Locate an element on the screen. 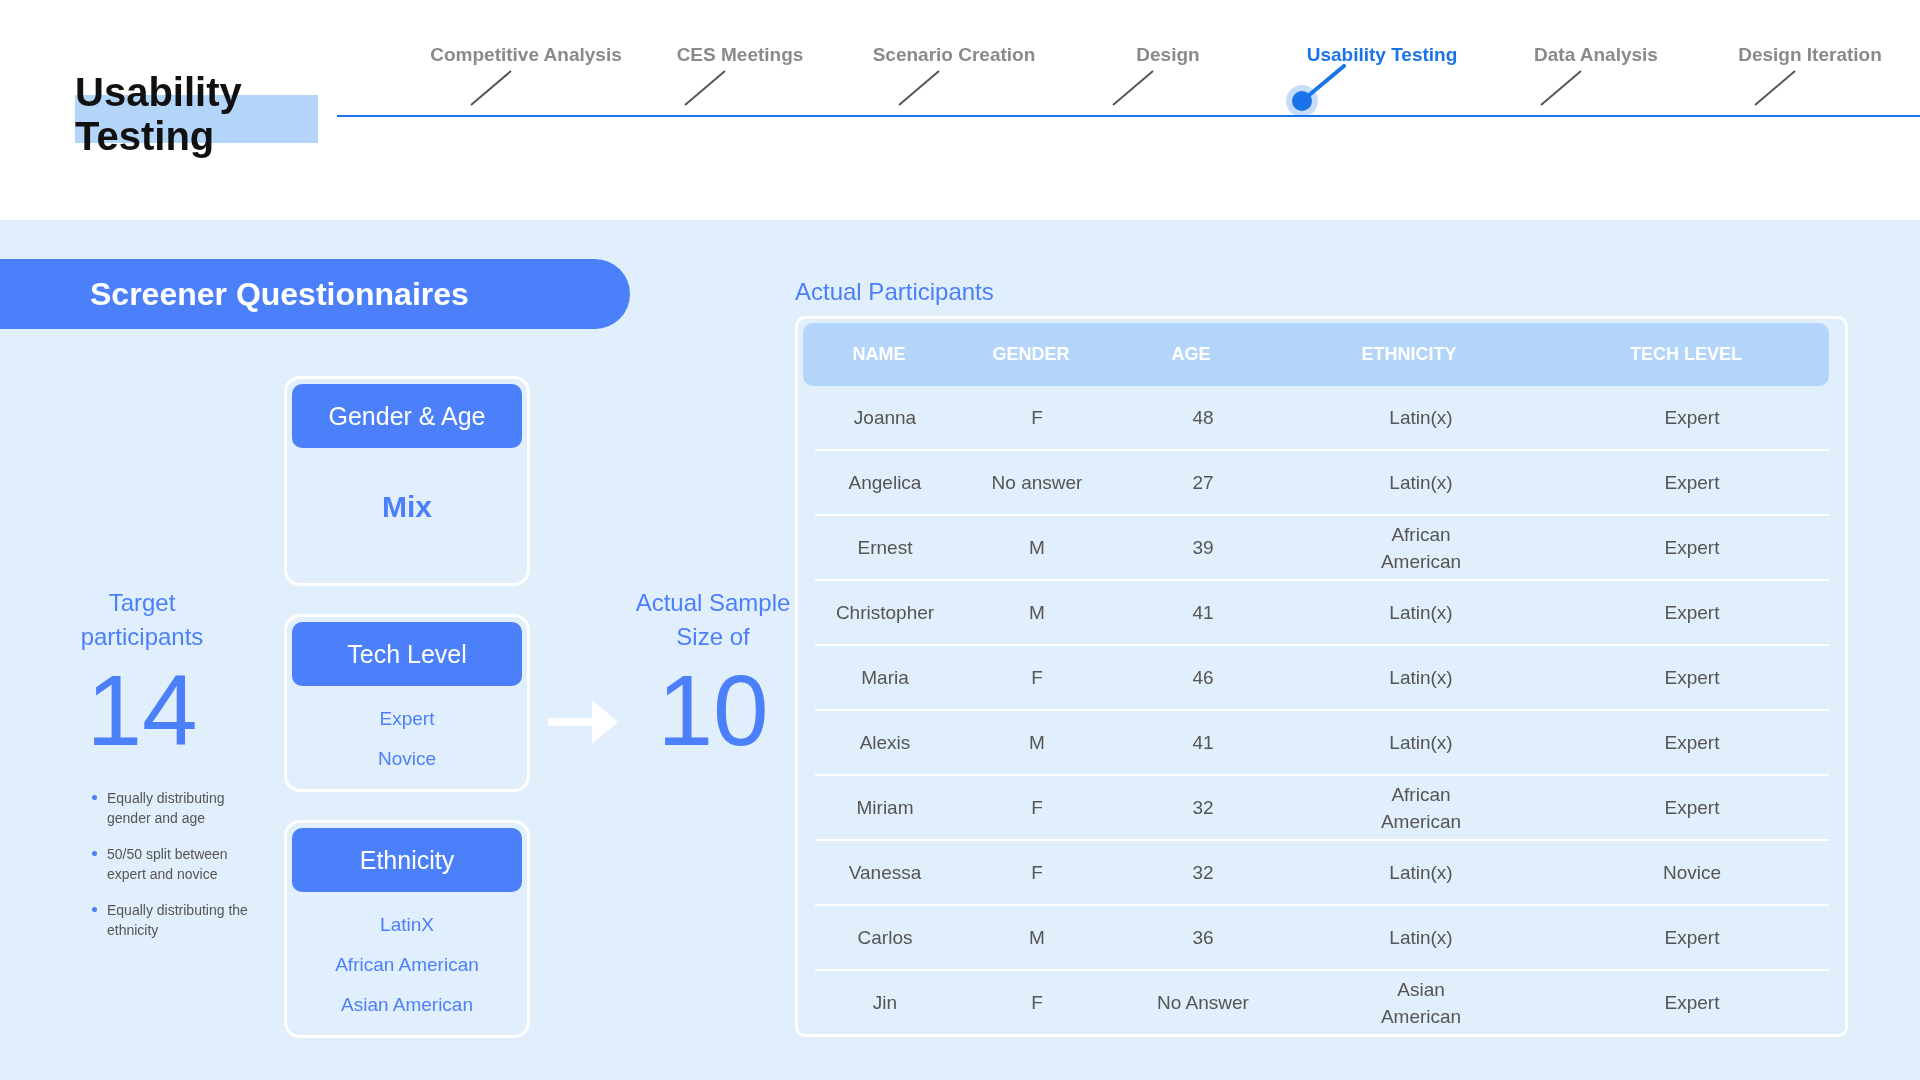 The image size is (1920, 1080). card-header: Gender & Age is located at coordinates (407, 416).